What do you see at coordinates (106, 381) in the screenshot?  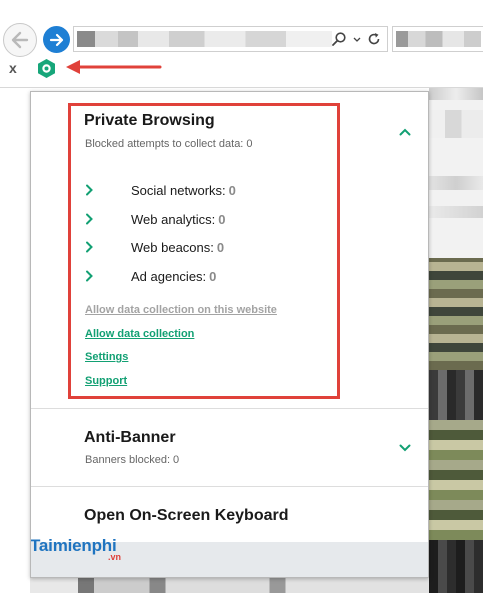 I see `support-link: Support` at bounding box center [106, 381].